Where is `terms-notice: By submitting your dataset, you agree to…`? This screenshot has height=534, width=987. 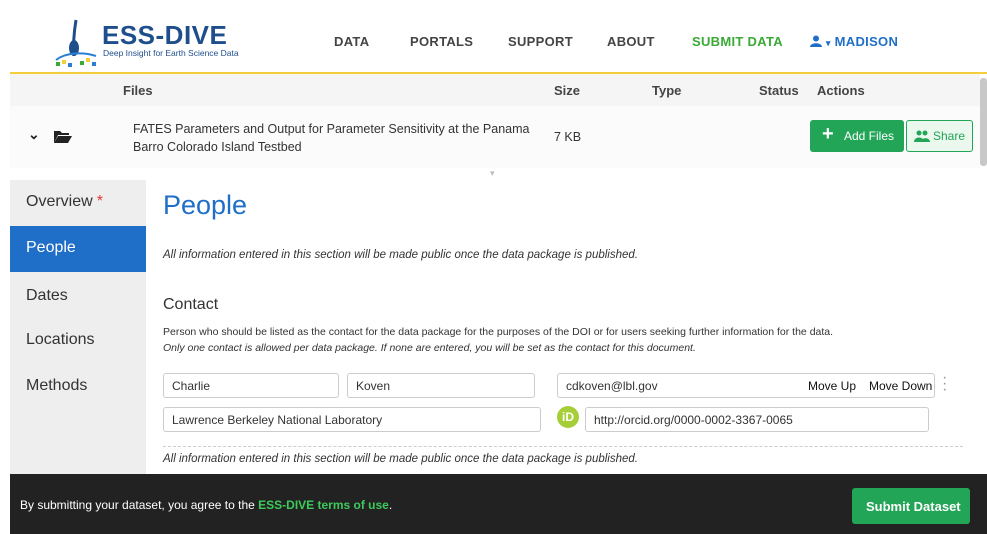 terms-notice: By submitting your dataset, you agree to… is located at coordinates (206, 505).